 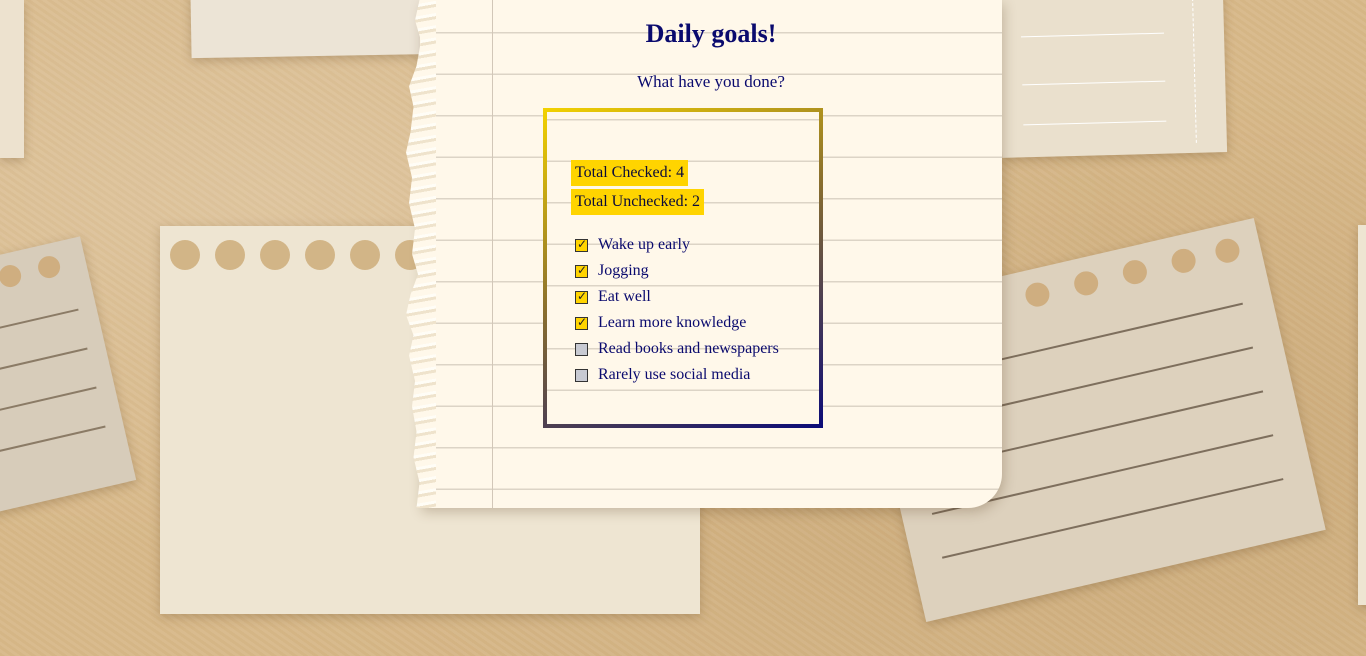 What do you see at coordinates (711, 81) in the screenshot?
I see `page-subtitle: What have you done?` at bounding box center [711, 81].